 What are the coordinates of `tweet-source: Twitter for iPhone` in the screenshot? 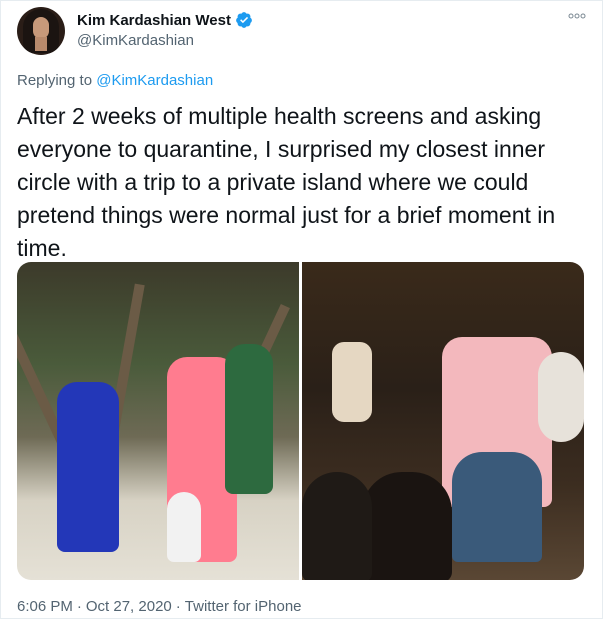 It's located at (243, 606).